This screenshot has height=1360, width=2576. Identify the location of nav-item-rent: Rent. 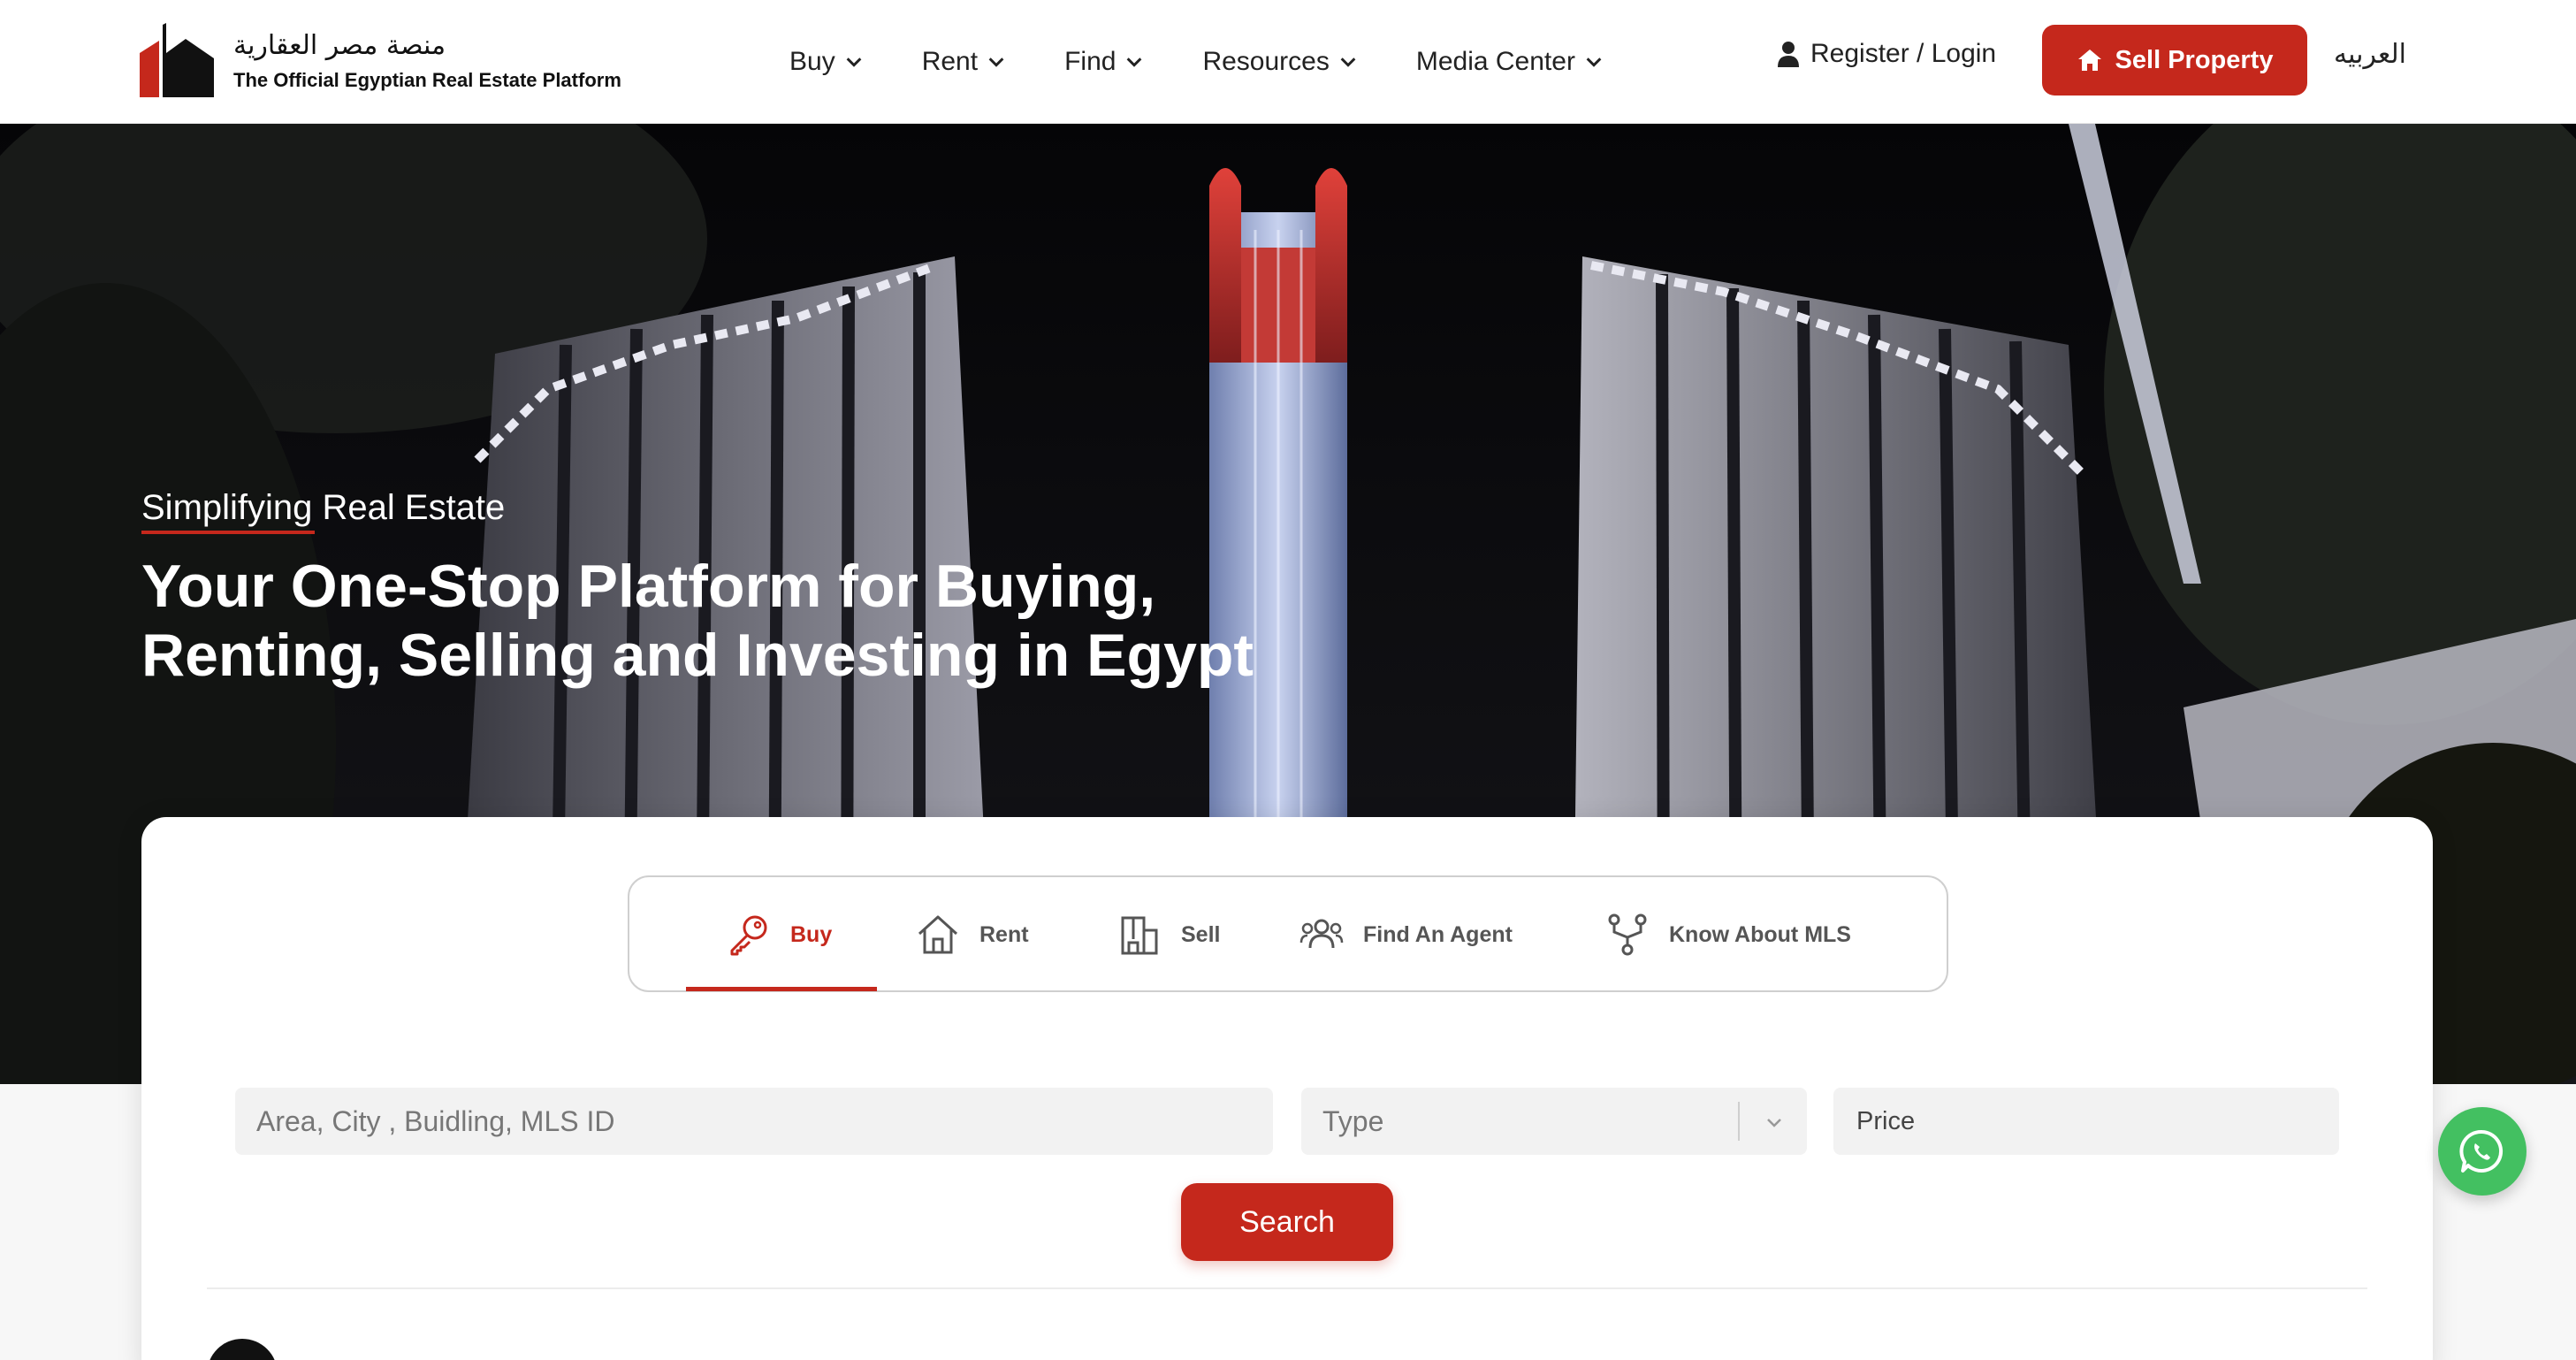
(964, 62).